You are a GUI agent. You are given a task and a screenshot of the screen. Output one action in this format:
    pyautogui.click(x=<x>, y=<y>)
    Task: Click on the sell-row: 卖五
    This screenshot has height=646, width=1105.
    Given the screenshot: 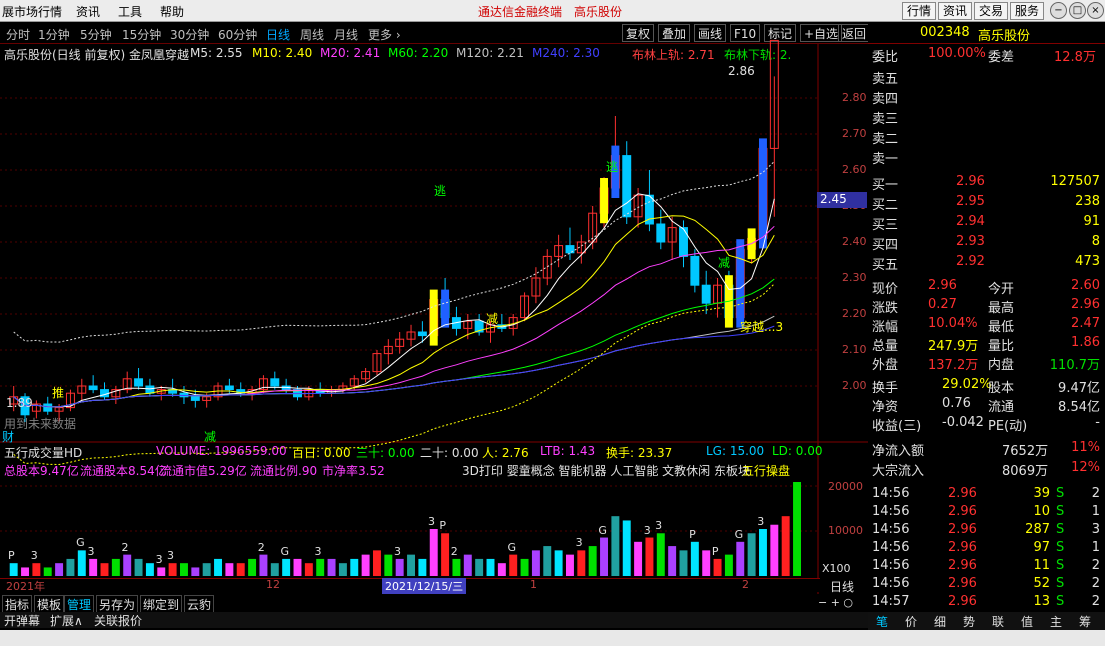 What is the action you would take?
    pyautogui.click(x=986, y=77)
    